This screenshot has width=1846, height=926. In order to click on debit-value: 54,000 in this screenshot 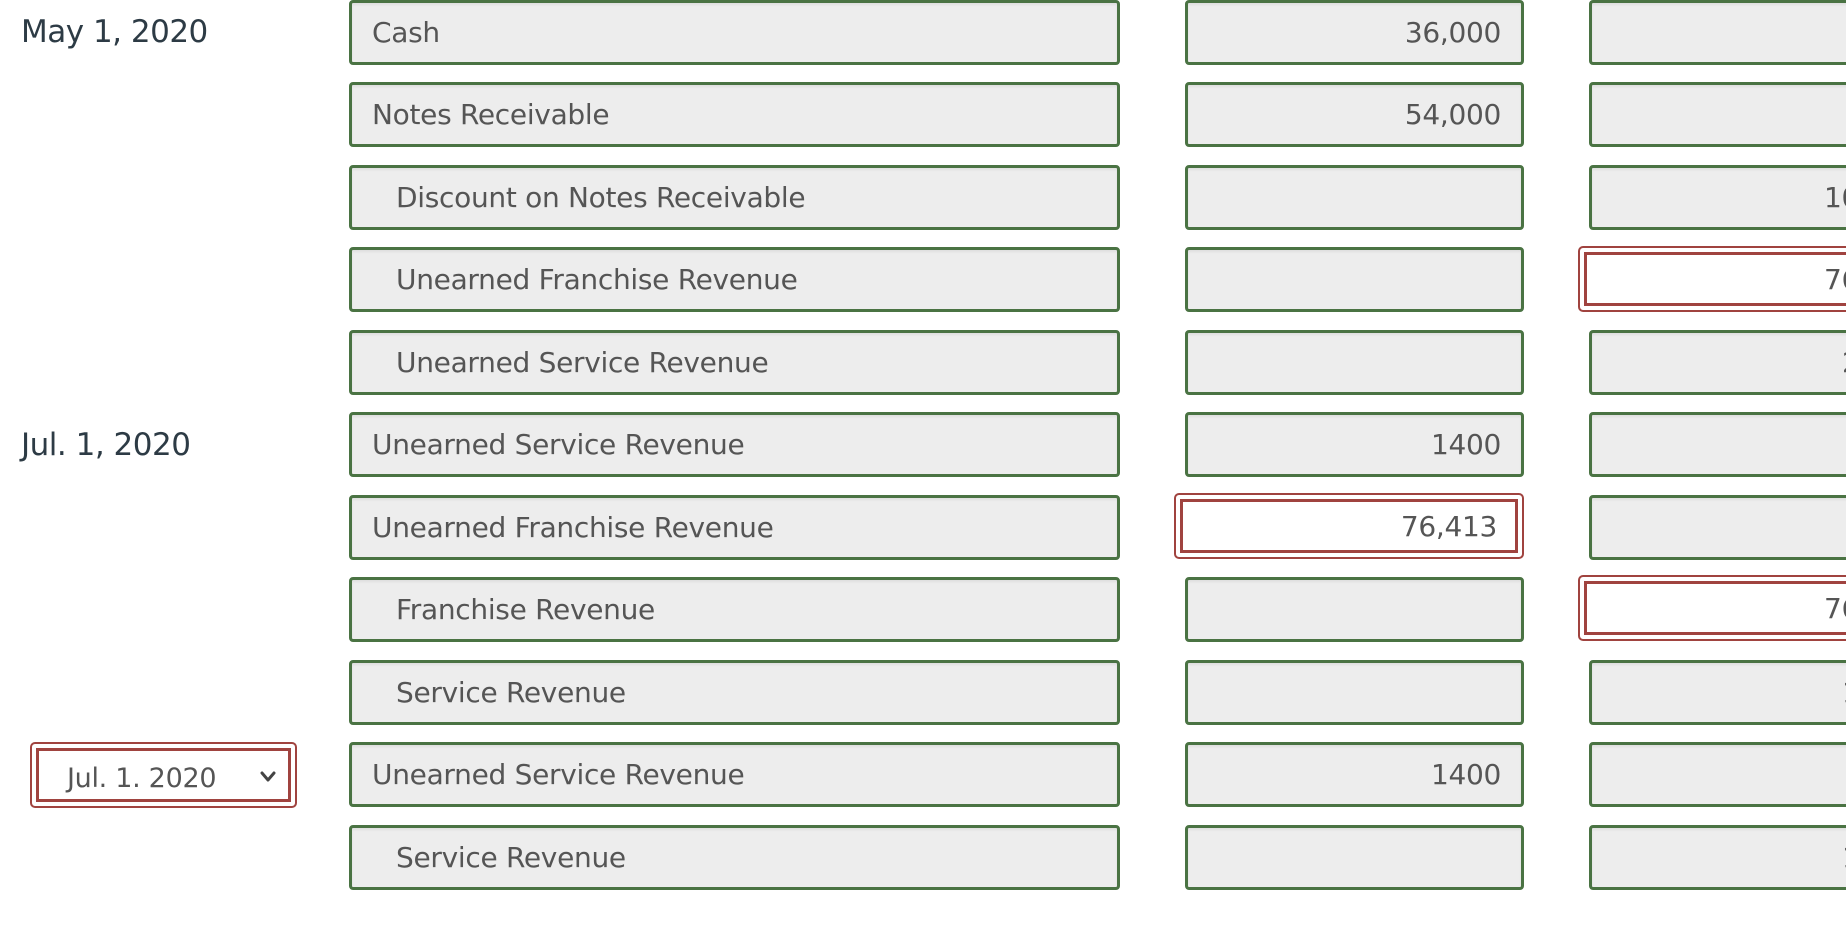, I will do `click(1452, 114)`.